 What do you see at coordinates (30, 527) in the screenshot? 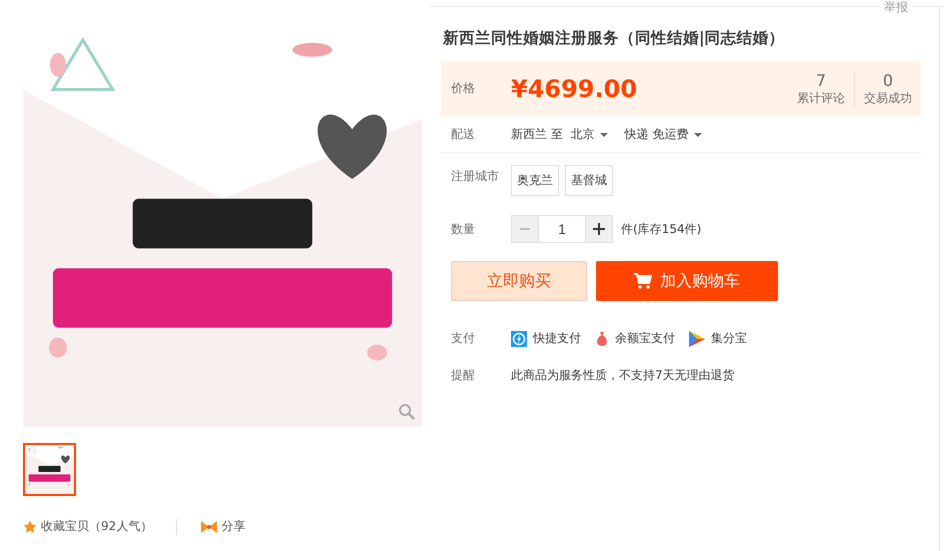
I see `star-icon` at bounding box center [30, 527].